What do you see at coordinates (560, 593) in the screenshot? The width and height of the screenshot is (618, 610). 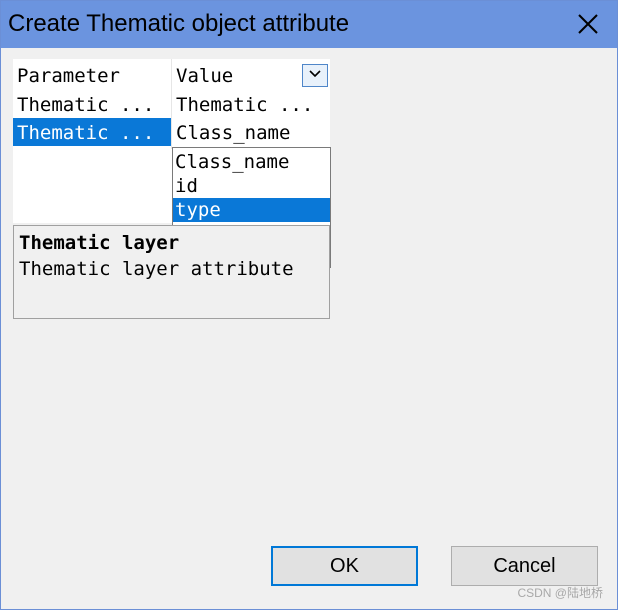 I see `watermark: CSDN @陆地桥` at bounding box center [560, 593].